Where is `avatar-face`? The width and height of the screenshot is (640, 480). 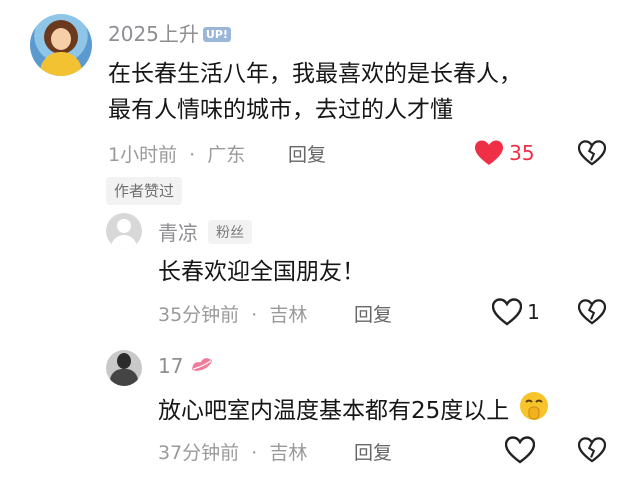 avatar-face is located at coordinates (61, 39).